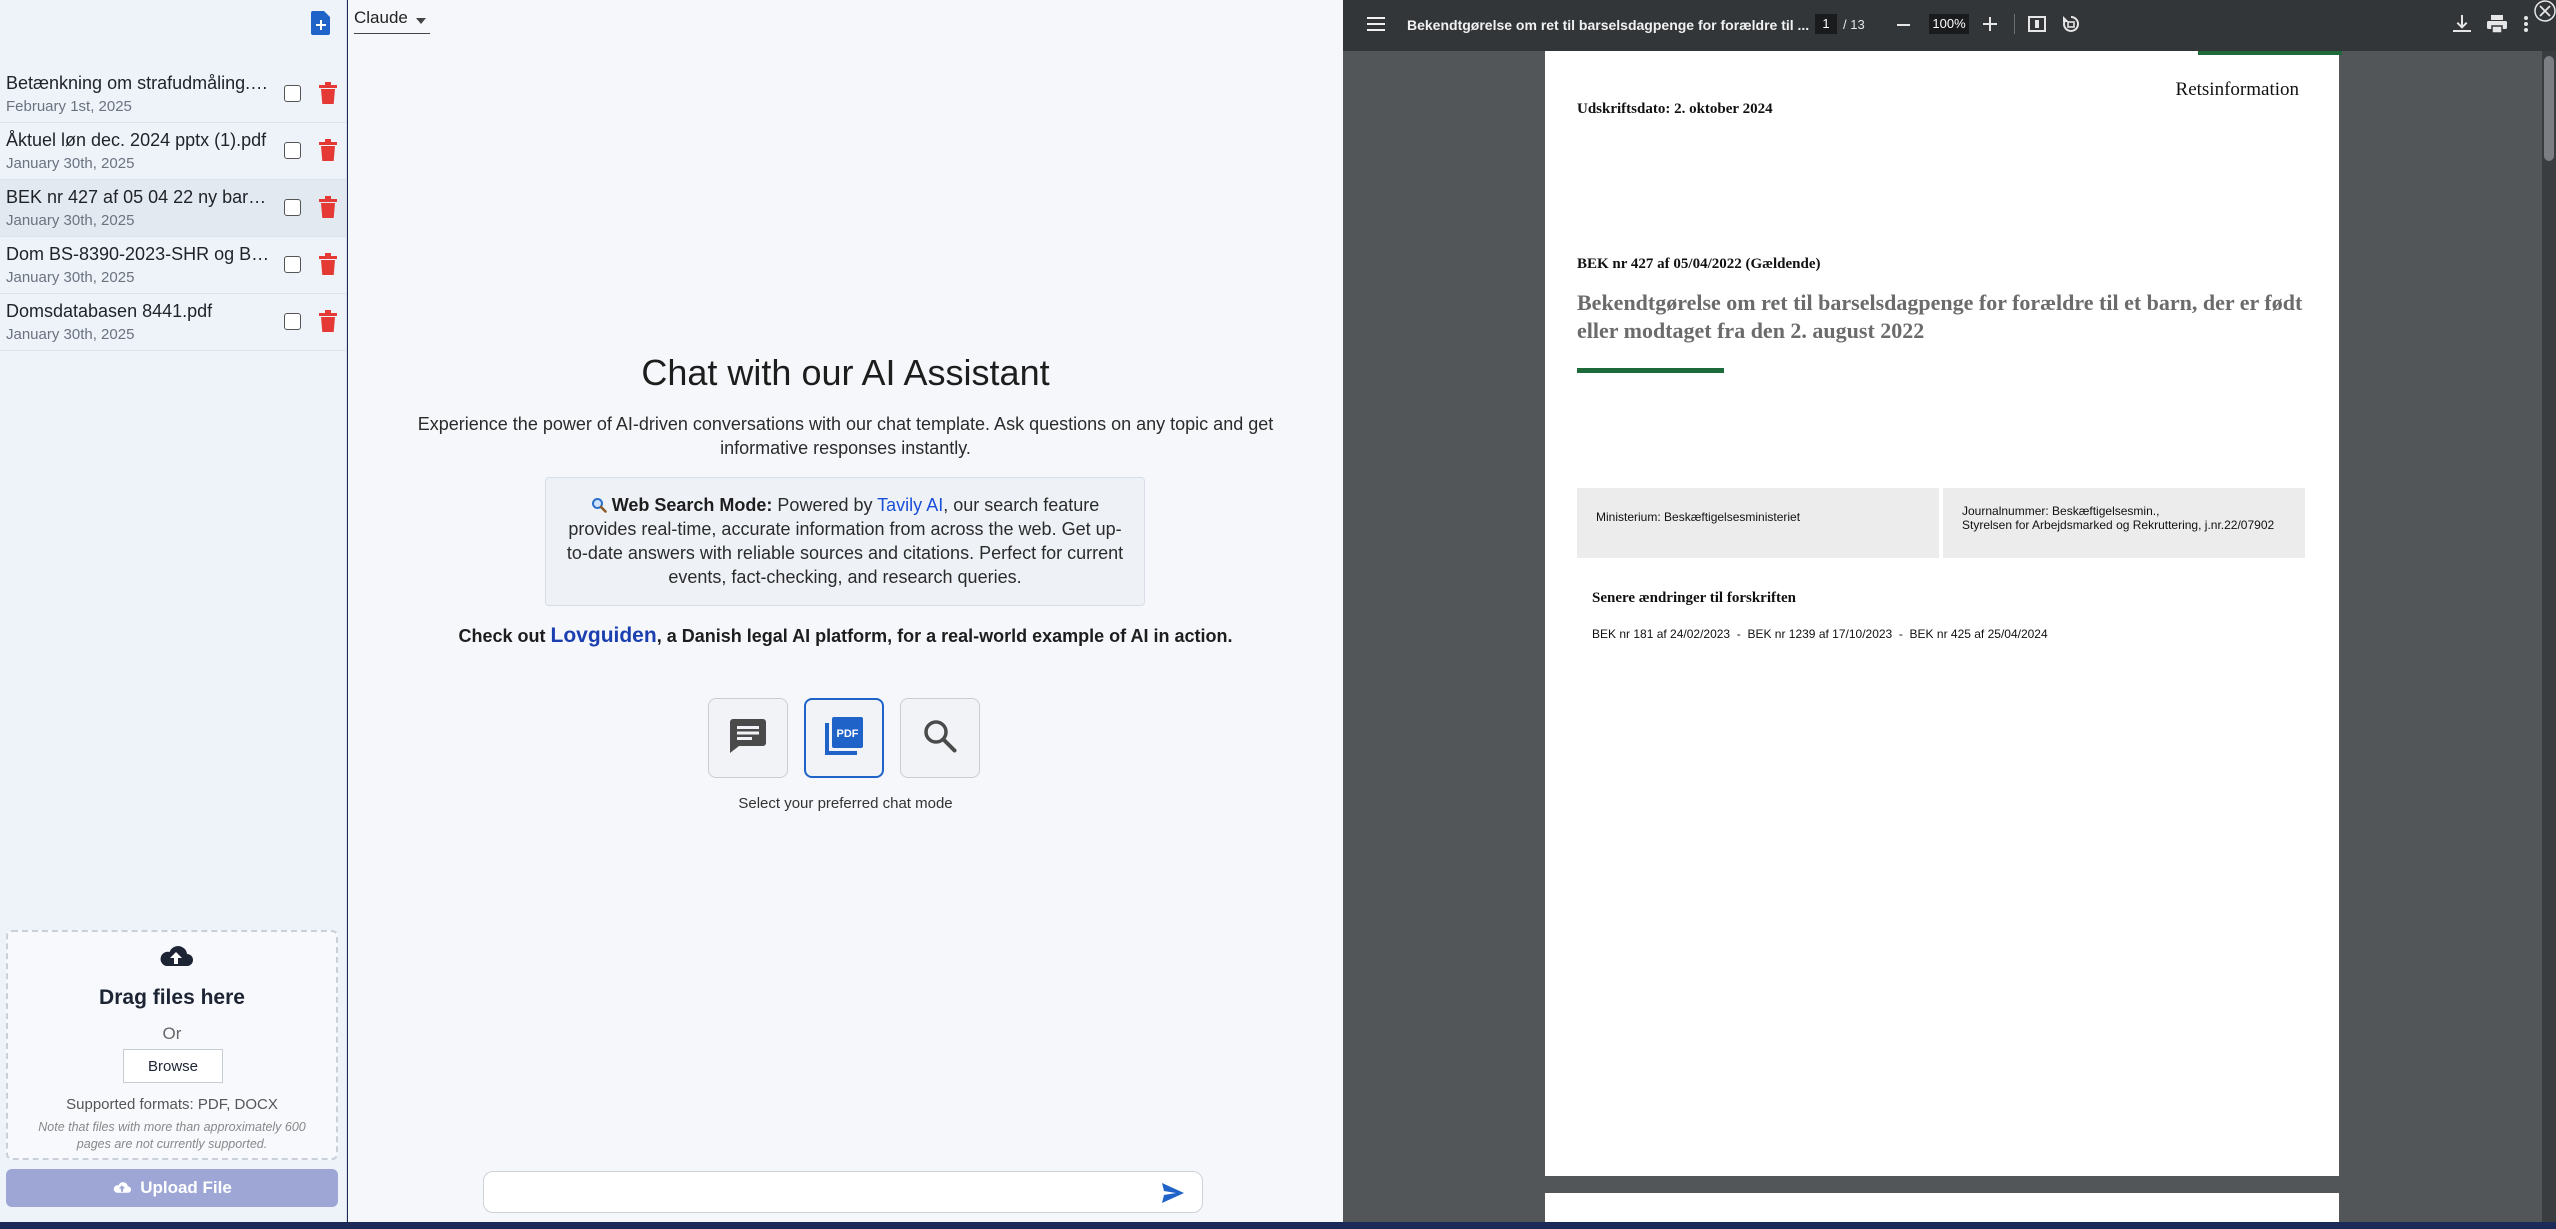  I want to click on promo-prefix: Check out, so click(502, 636).